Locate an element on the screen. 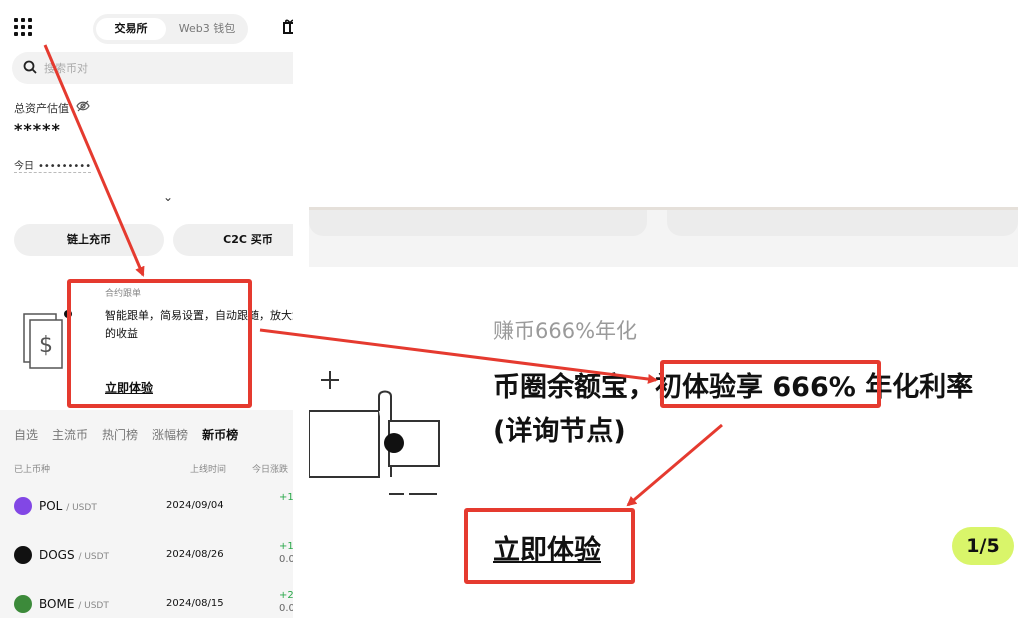 This screenshot has height=618, width=1018. tab-mainstream: 主流币 is located at coordinates (70, 435).